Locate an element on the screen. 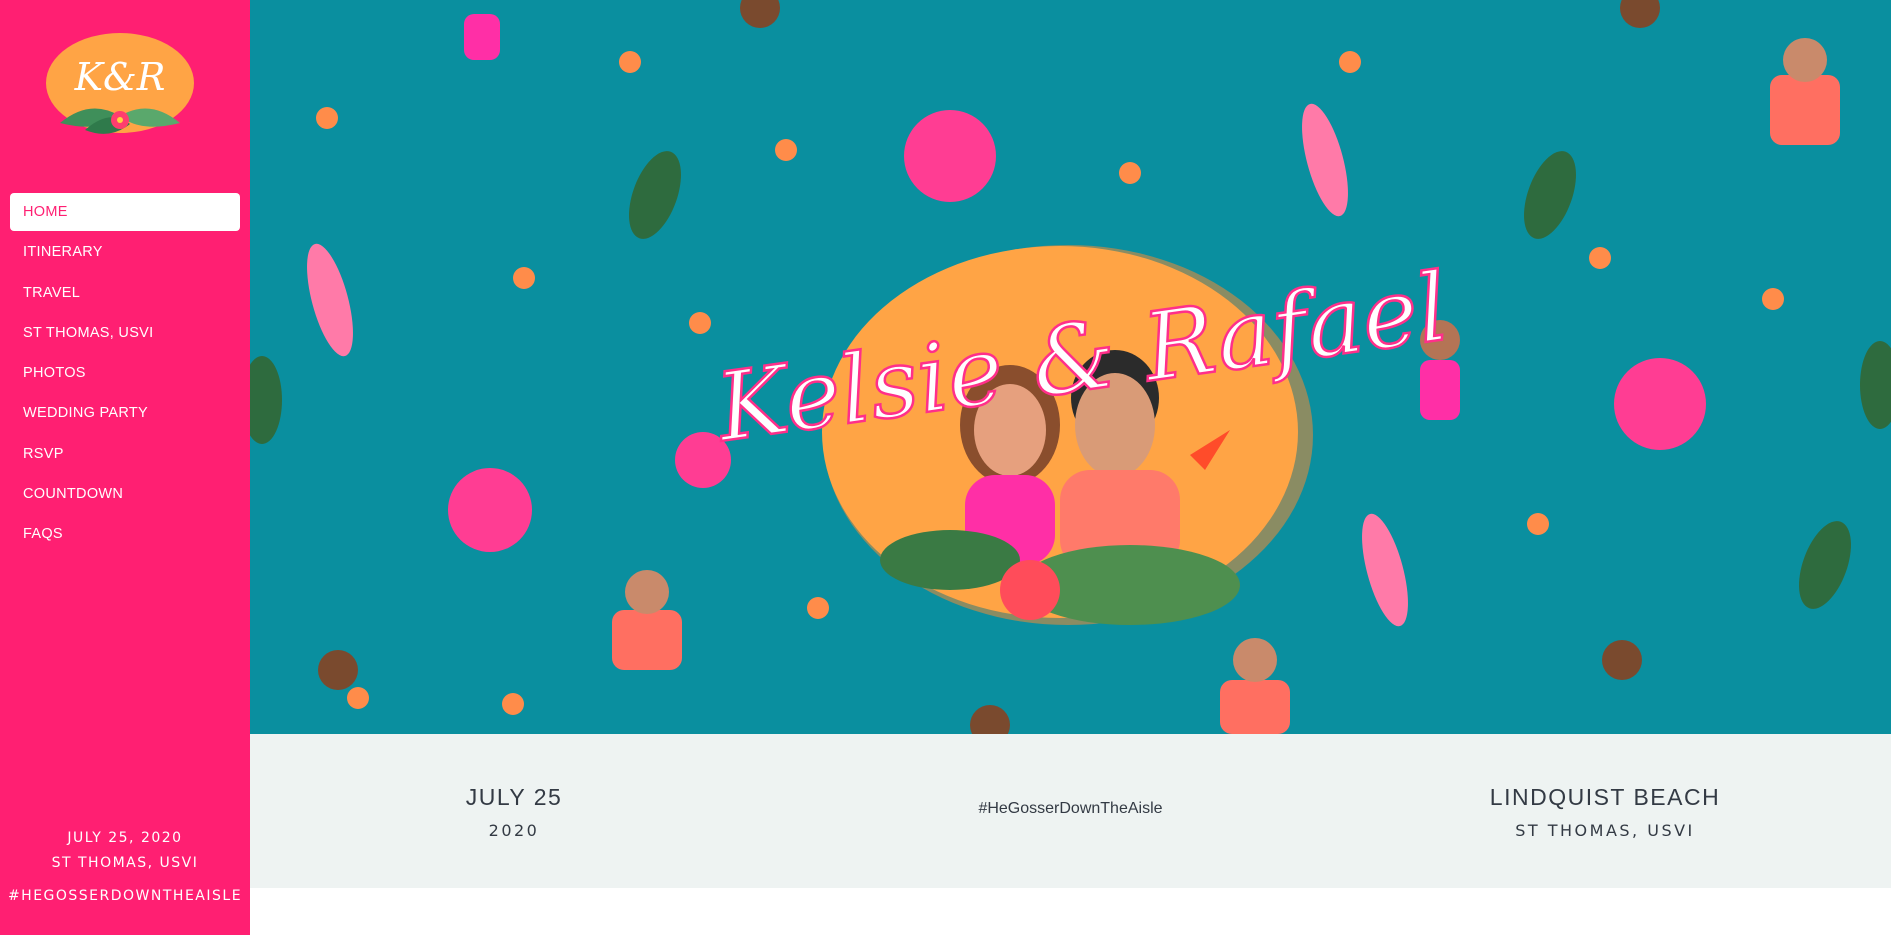 Image resolution: width=1891 pixels, height=935 pixels. sidebar-footer-hashtag: #HEGOSSERDOWNTHEAISLE is located at coordinates (125, 896).